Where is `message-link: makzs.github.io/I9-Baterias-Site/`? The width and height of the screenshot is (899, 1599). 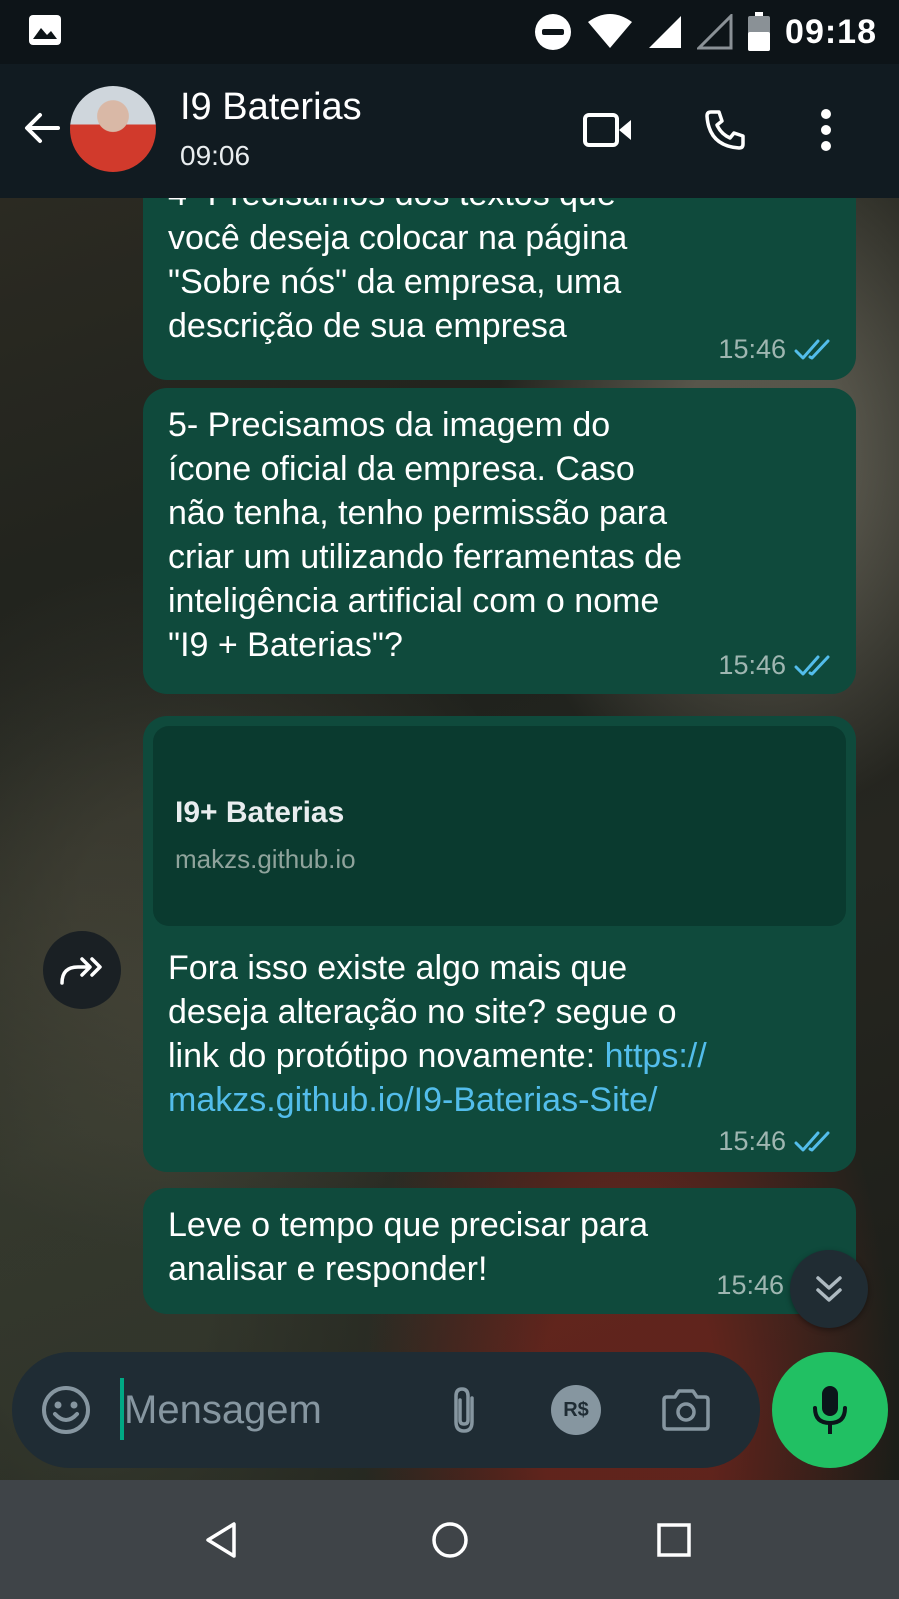
message-link: makzs.github.io/I9-Baterias-Site/ is located at coordinates (498, 1100).